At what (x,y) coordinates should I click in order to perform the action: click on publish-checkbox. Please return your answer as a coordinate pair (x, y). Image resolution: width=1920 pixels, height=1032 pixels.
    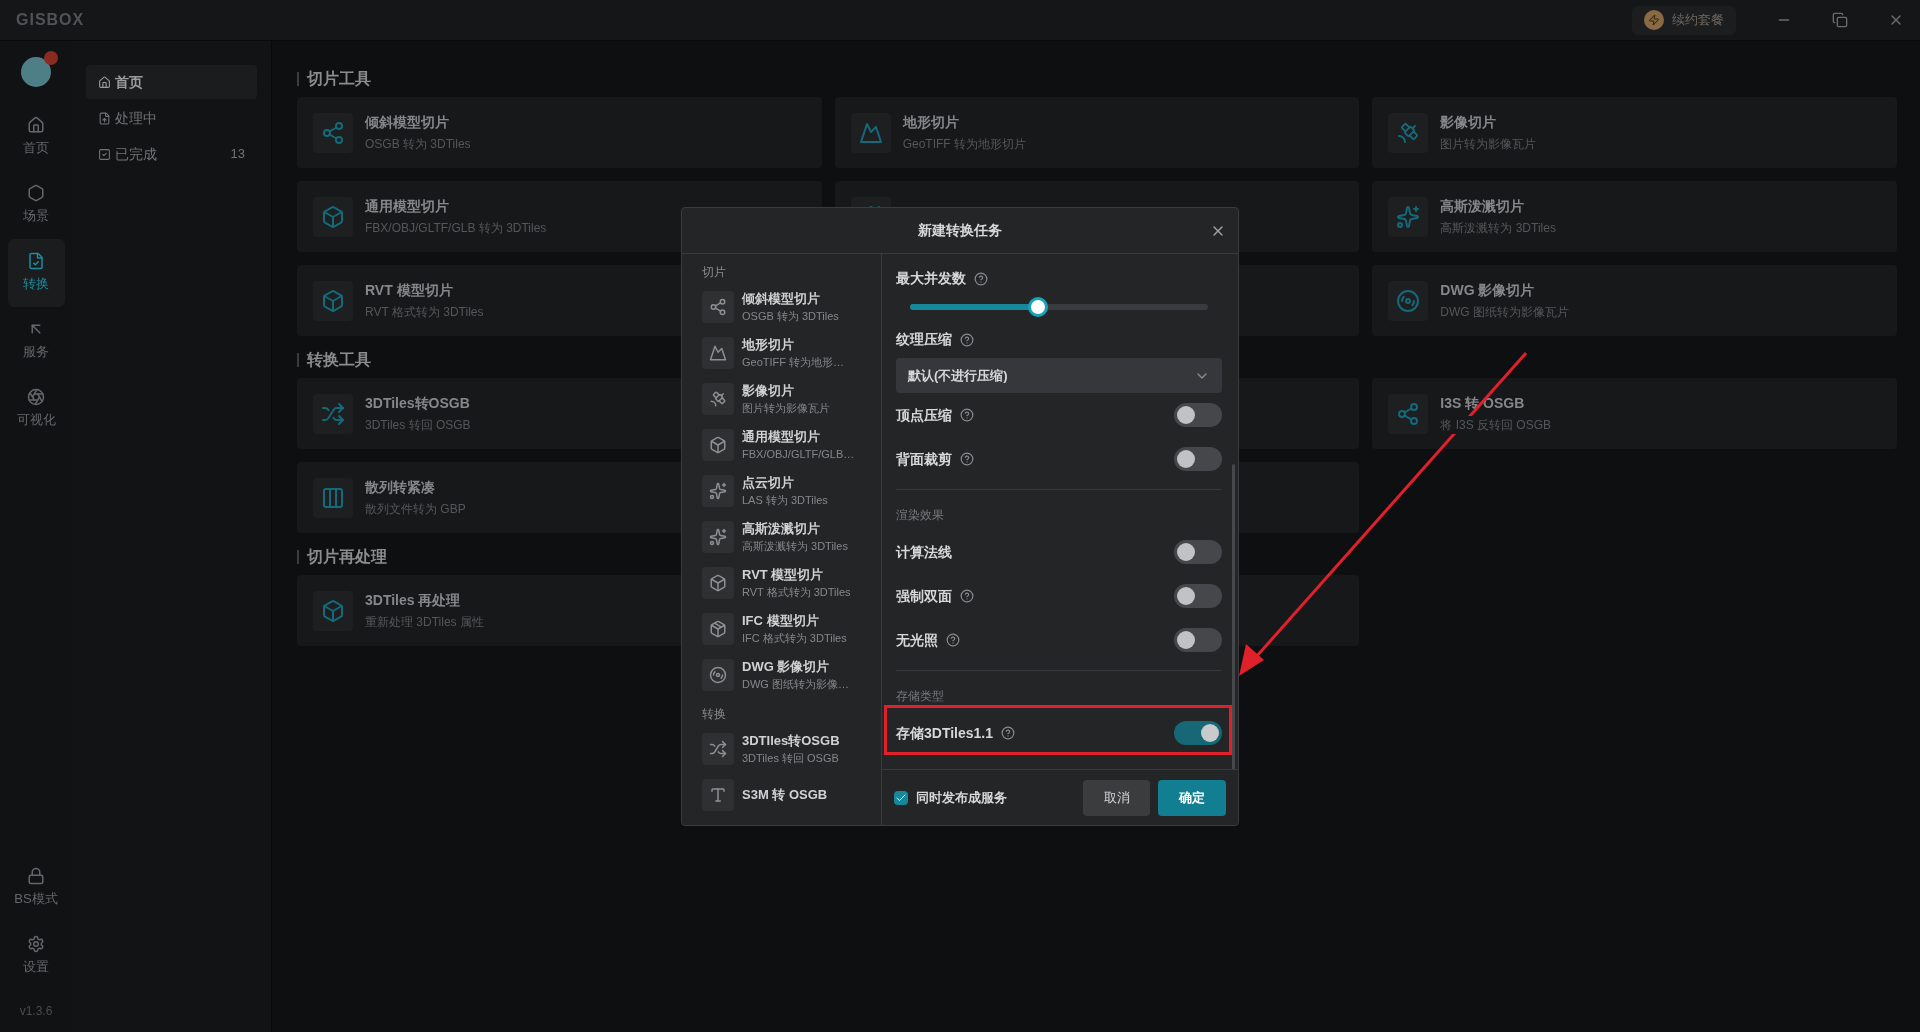
    Looking at the image, I should click on (901, 797).